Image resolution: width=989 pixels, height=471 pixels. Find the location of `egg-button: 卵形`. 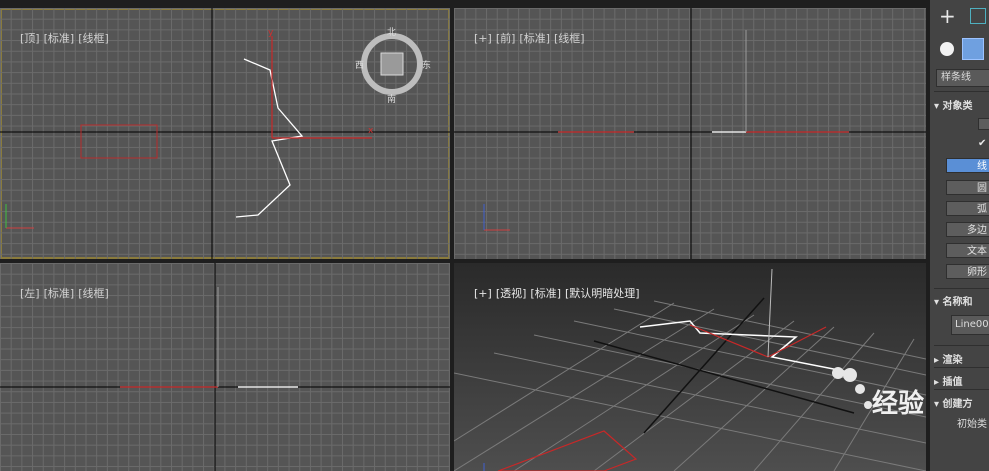

egg-button: 卵形 is located at coordinates (967, 271).